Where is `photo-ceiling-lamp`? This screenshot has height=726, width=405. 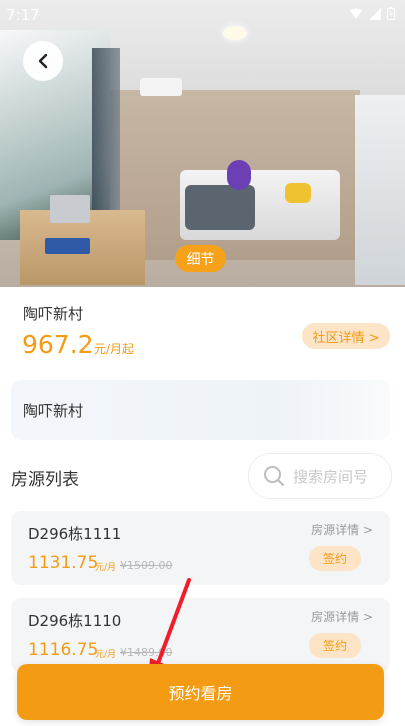 photo-ceiling-lamp is located at coordinates (235, 33).